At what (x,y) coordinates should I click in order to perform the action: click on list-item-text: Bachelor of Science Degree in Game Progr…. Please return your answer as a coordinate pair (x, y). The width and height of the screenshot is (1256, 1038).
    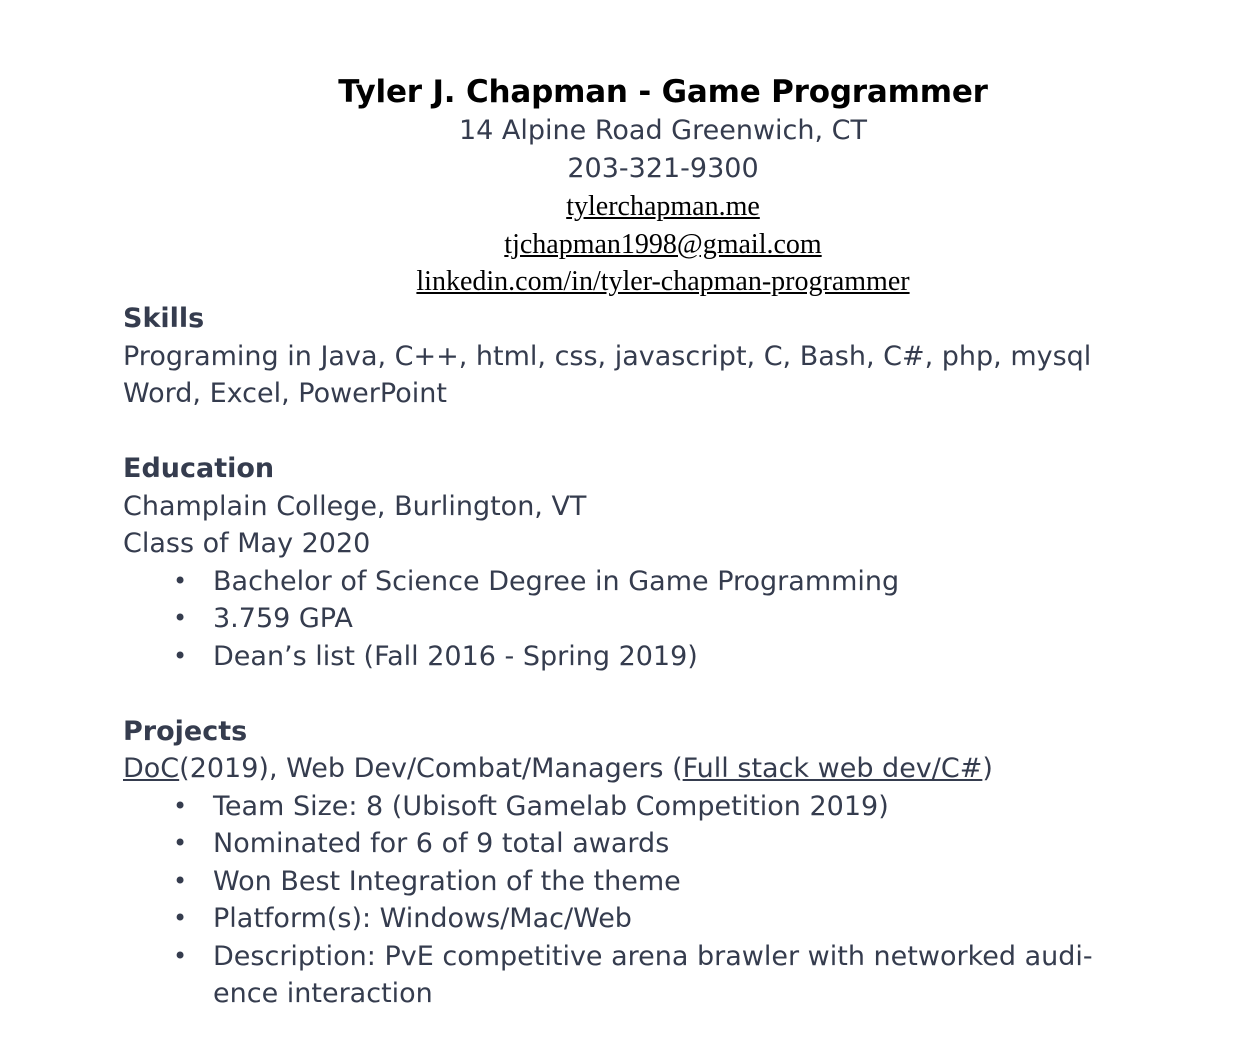
    Looking at the image, I should click on (556, 581).